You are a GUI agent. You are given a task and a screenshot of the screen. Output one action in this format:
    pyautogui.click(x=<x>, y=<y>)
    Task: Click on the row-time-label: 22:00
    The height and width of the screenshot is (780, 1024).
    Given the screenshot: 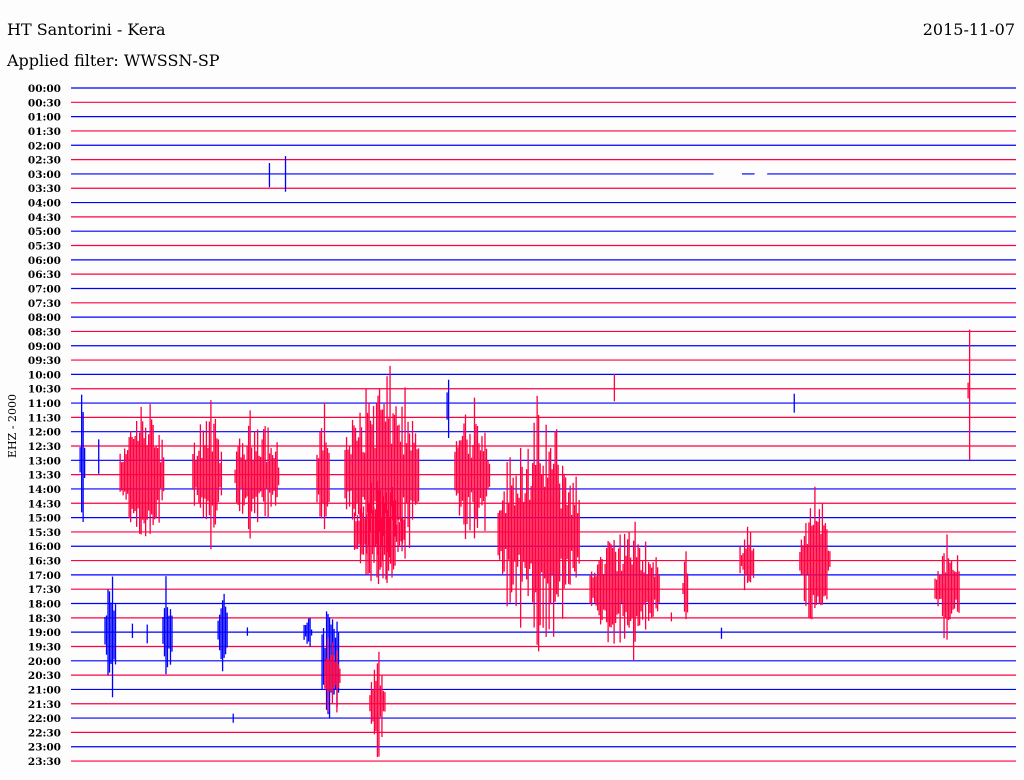 What is the action you would take?
    pyautogui.click(x=44, y=719)
    